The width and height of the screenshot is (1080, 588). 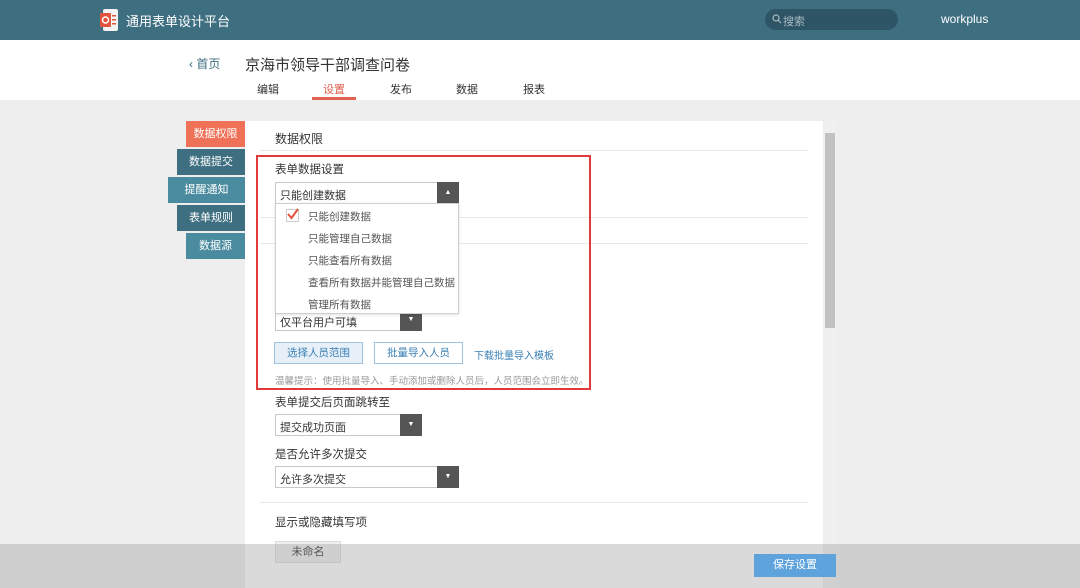 What do you see at coordinates (321, 455) in the screenshot?
I see `multi-submit-label: 是否允许多次提交` at bounding box center [321, 455].